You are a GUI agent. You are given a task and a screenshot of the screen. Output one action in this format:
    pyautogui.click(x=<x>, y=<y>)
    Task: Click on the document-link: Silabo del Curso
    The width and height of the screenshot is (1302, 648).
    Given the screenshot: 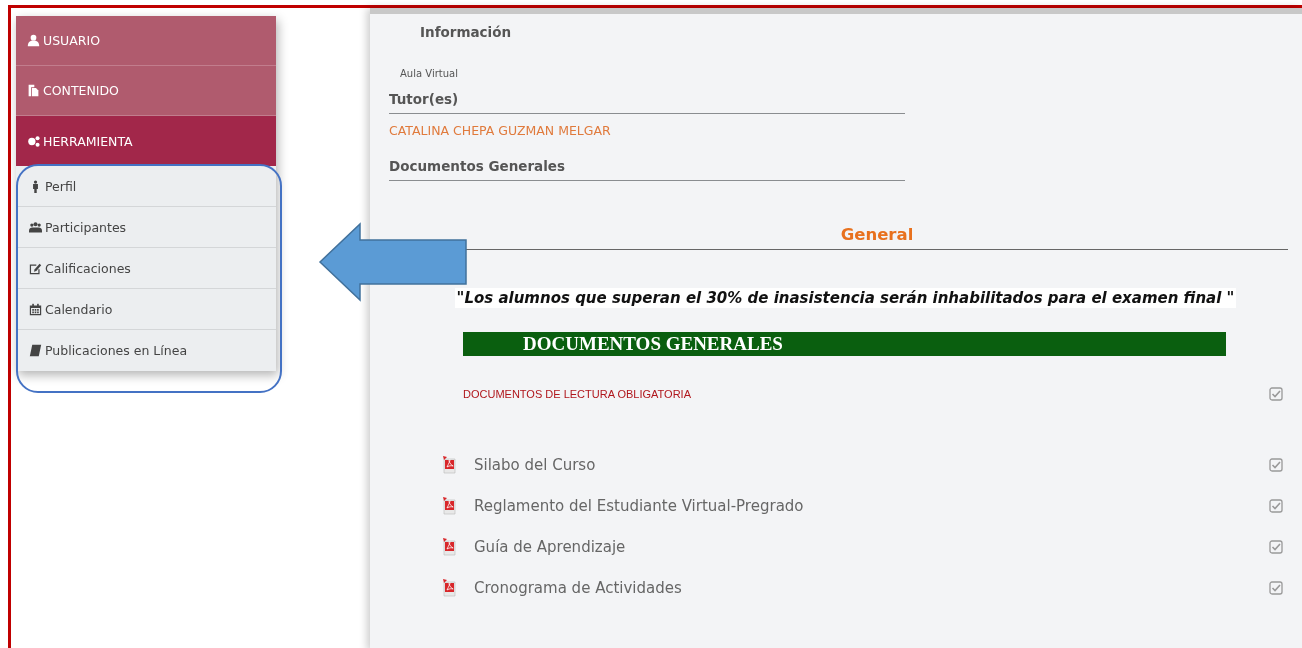 What is the action you would take?
    pyautogui.click(x=871, y=464)
    